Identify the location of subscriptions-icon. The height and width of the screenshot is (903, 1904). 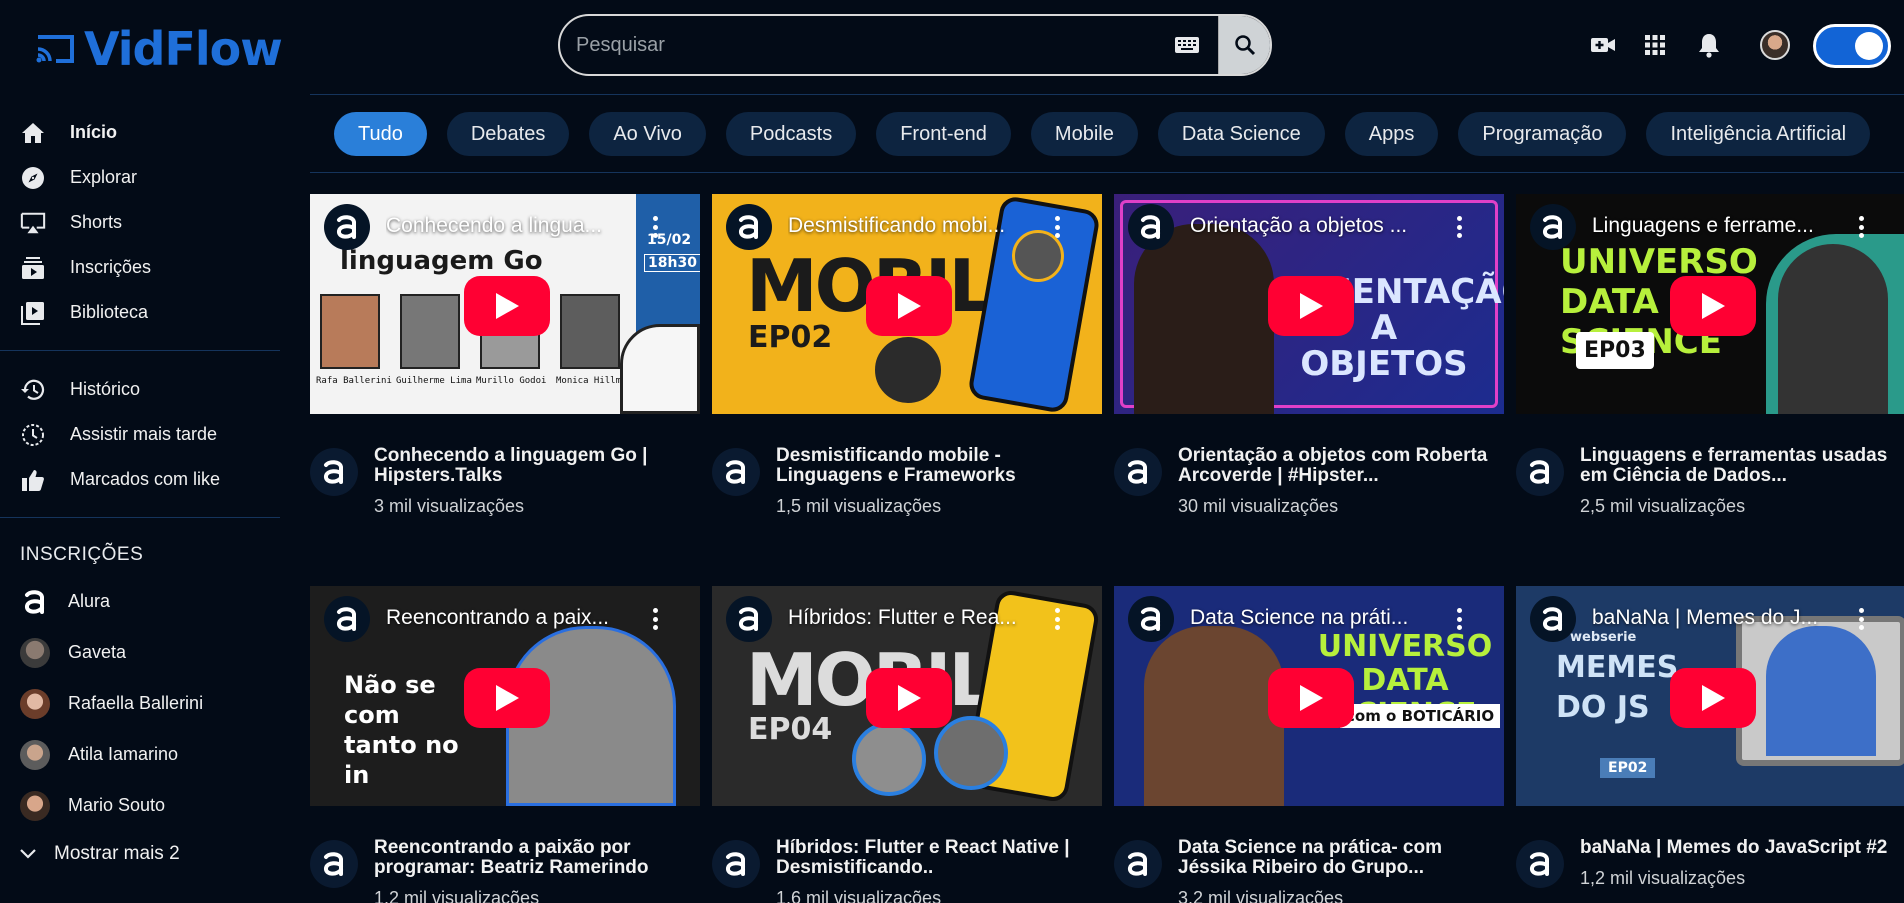
(33, 268).